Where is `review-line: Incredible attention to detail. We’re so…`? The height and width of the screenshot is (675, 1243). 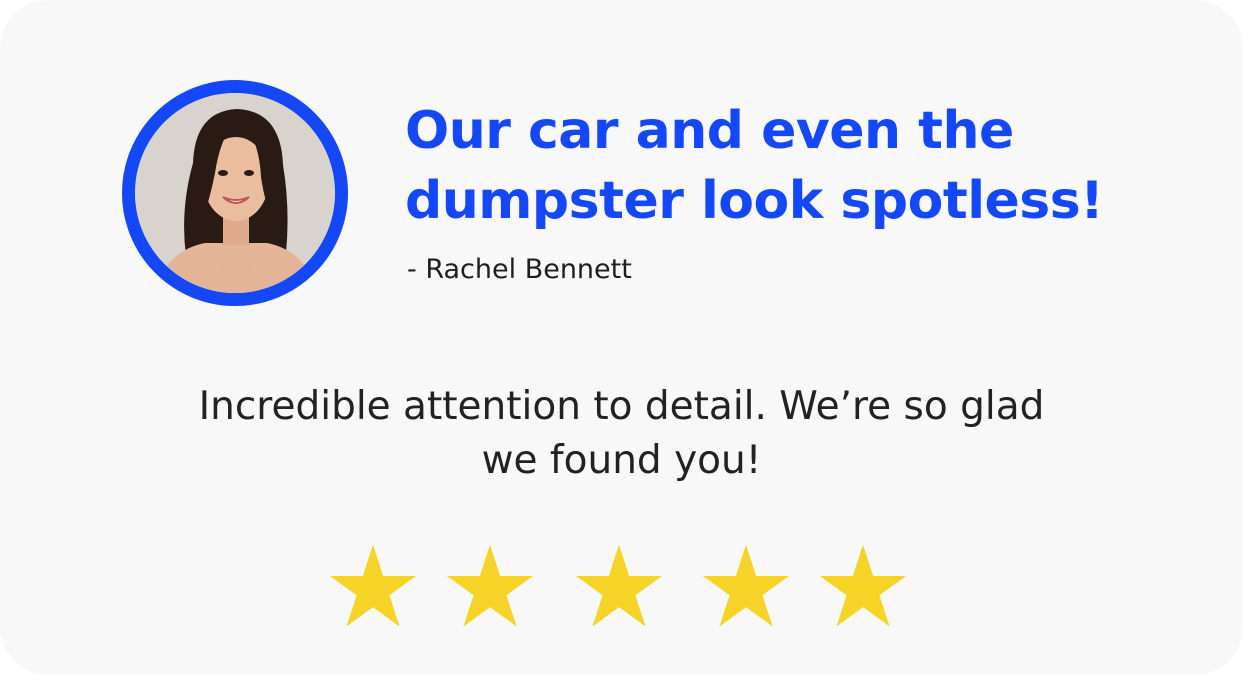 review-line: Incredible attention to detail. We’re so… is located at coordinates (621, 406).